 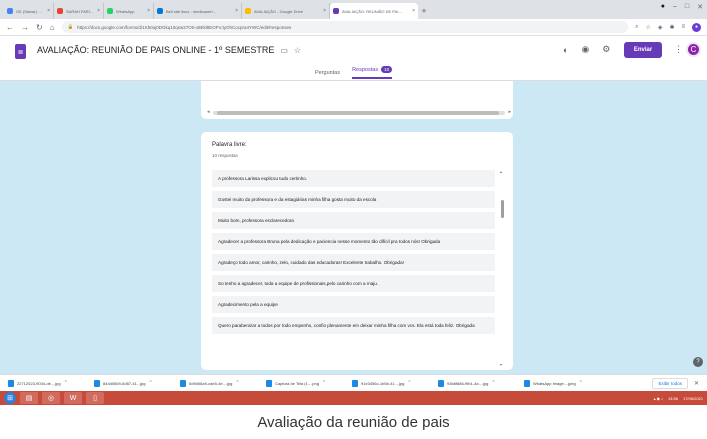 I want to click on responses-count-badge: 10, so click(x=387, y=69).